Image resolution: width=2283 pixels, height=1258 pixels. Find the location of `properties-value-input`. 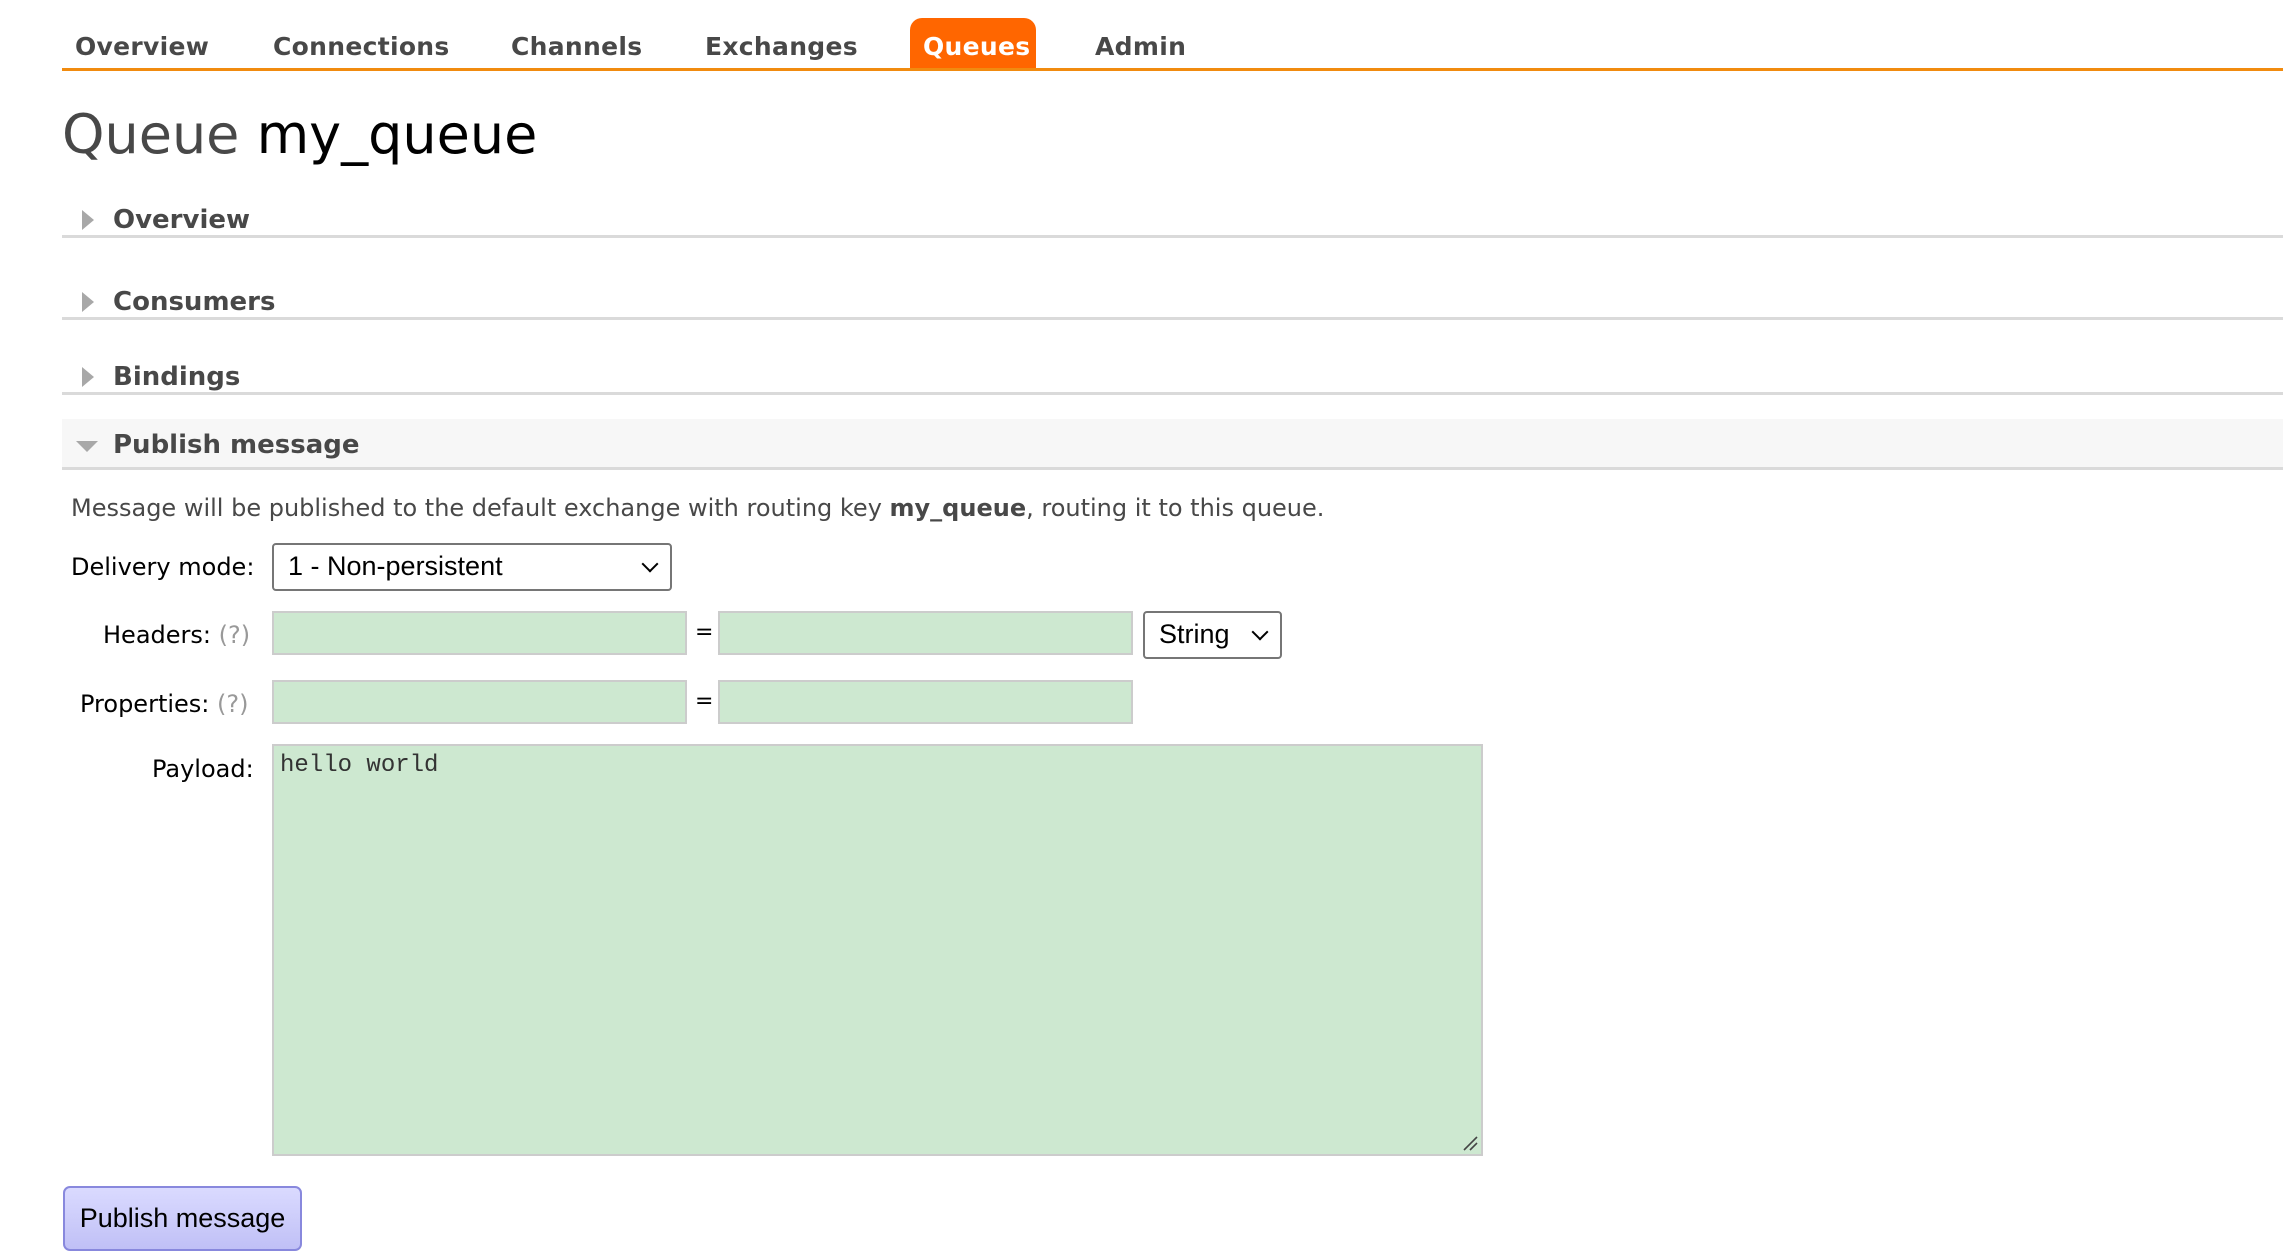

properties-value-input is located at coordinates (925, 702).